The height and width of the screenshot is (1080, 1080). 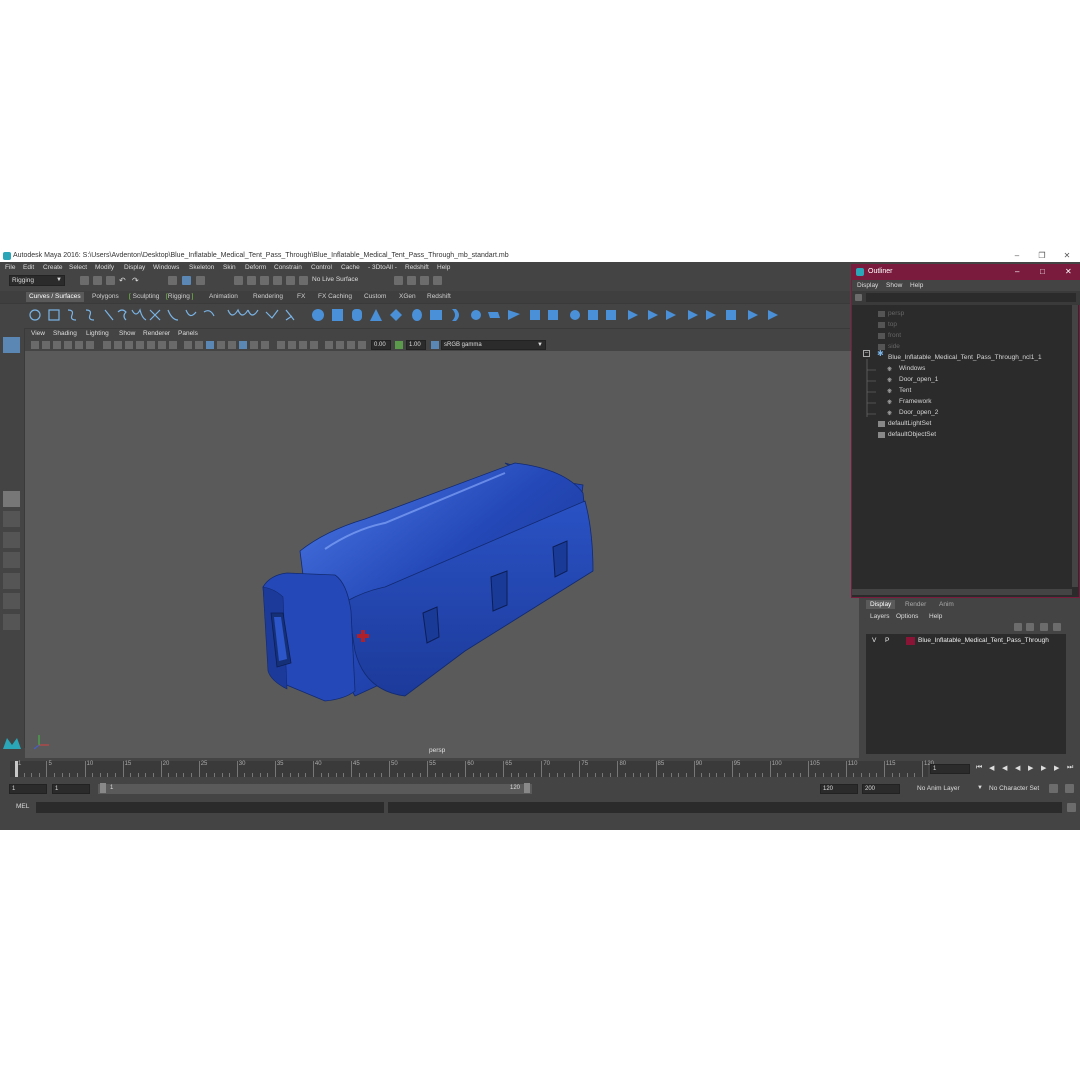 What do you see at coordinates (68, 345) in the screenshot?
I see `image-plane-icon` at bounding box center [68, 345].